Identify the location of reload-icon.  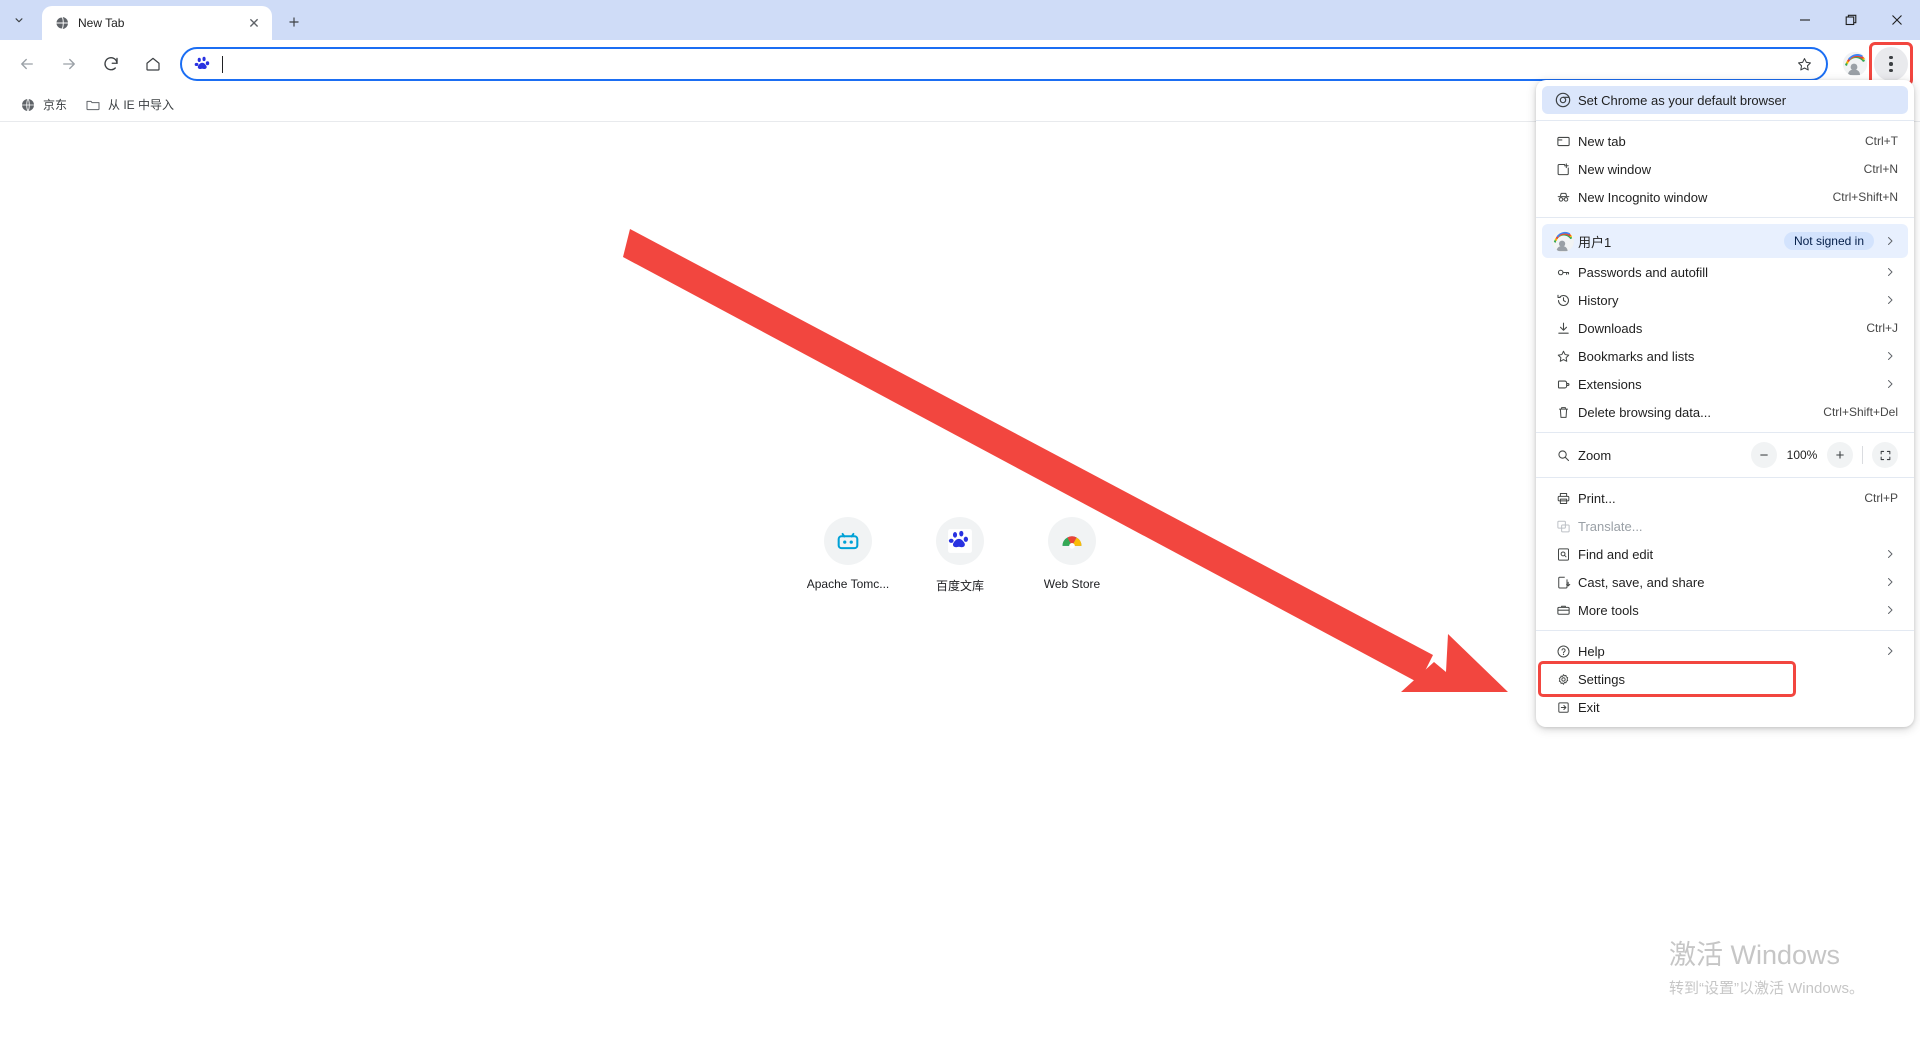
(111, 64).